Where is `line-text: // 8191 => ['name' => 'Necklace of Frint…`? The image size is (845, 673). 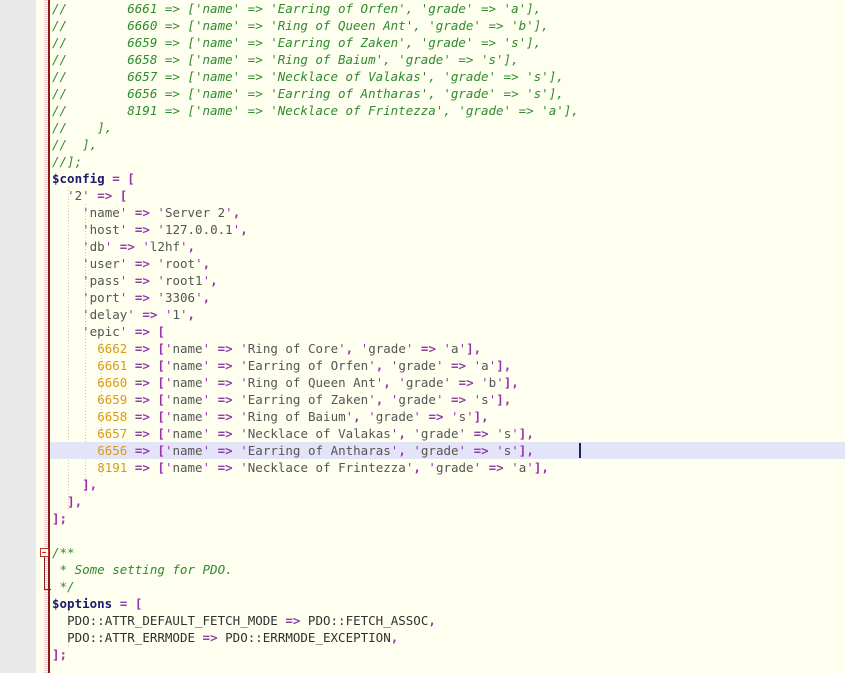 line-text: // 8191 => ['name' => 'Necklace of Frint… is located at coordinates (315, 110).